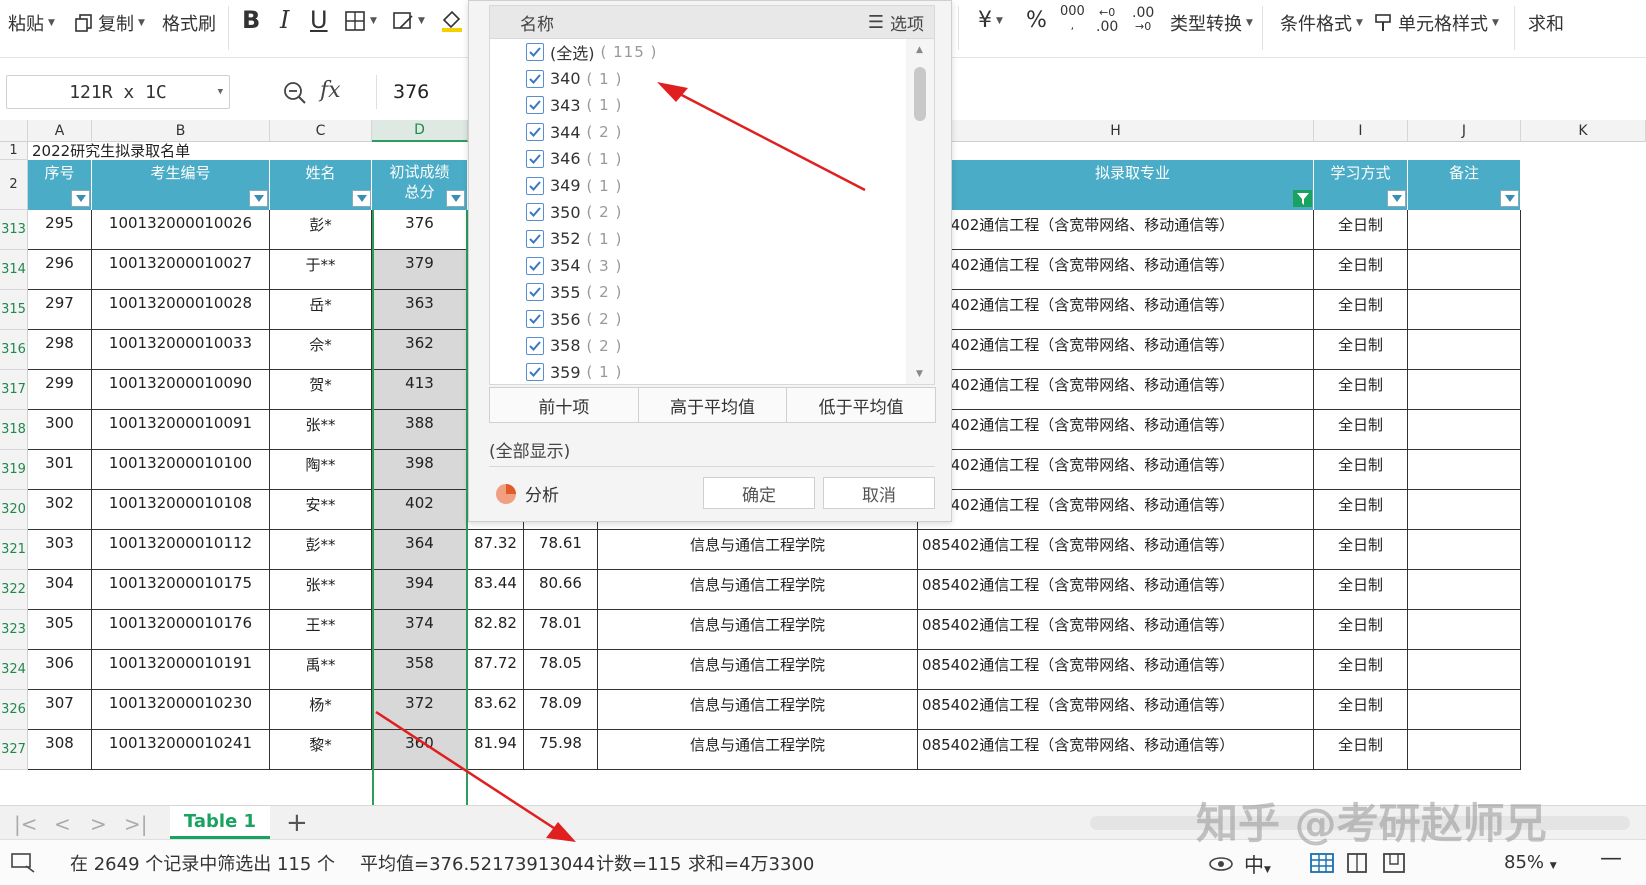 The height and width of the screenshot is (885, 1646). I want to click on cell-name: 陶**, so click(321, 470).